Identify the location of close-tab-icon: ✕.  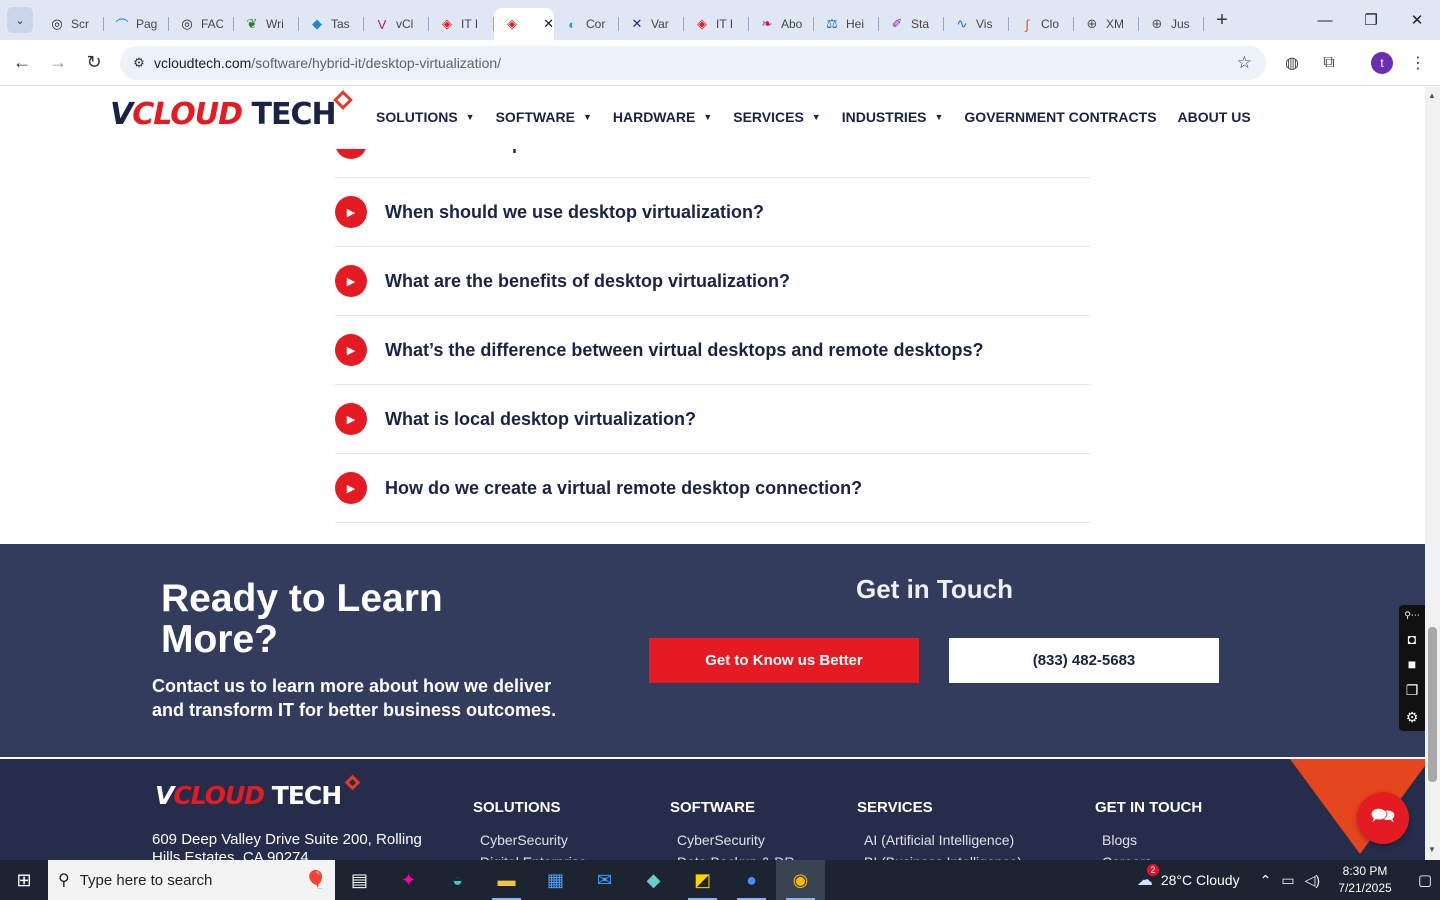
(548, 24).